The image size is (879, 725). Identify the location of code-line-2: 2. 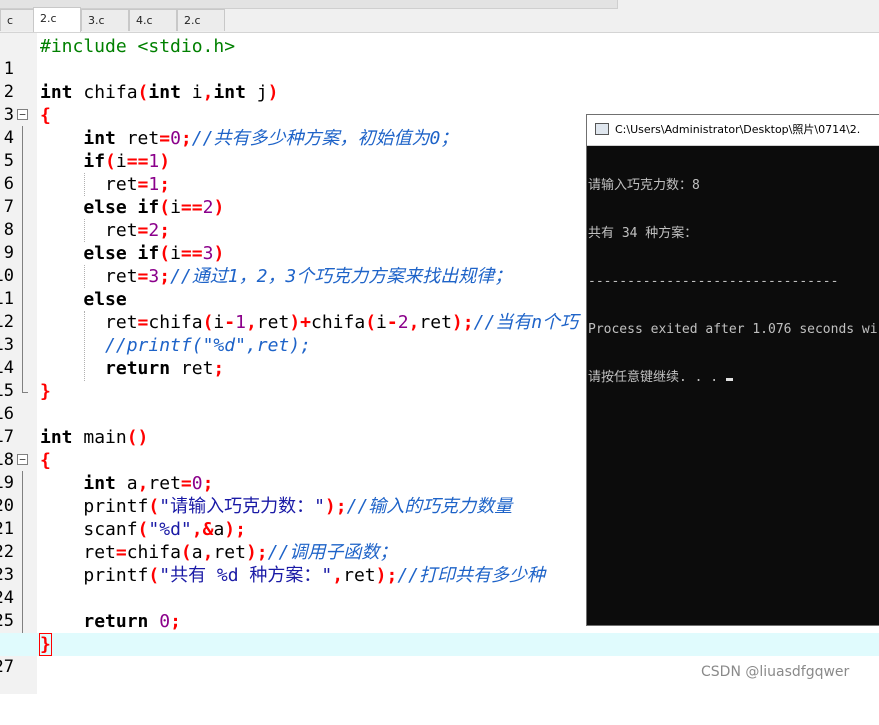
(439, 80).